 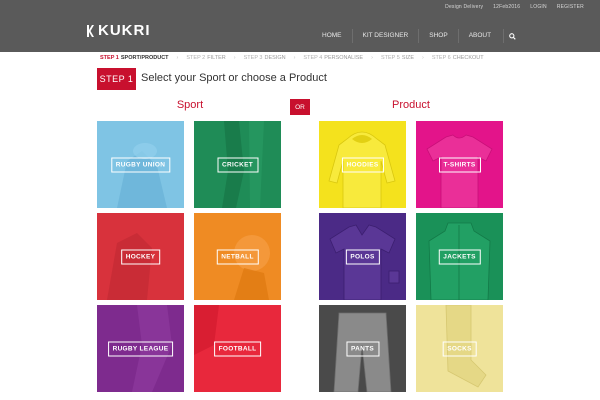 I want to click on tile-label: HOODIES, so click(x=362, y=164).